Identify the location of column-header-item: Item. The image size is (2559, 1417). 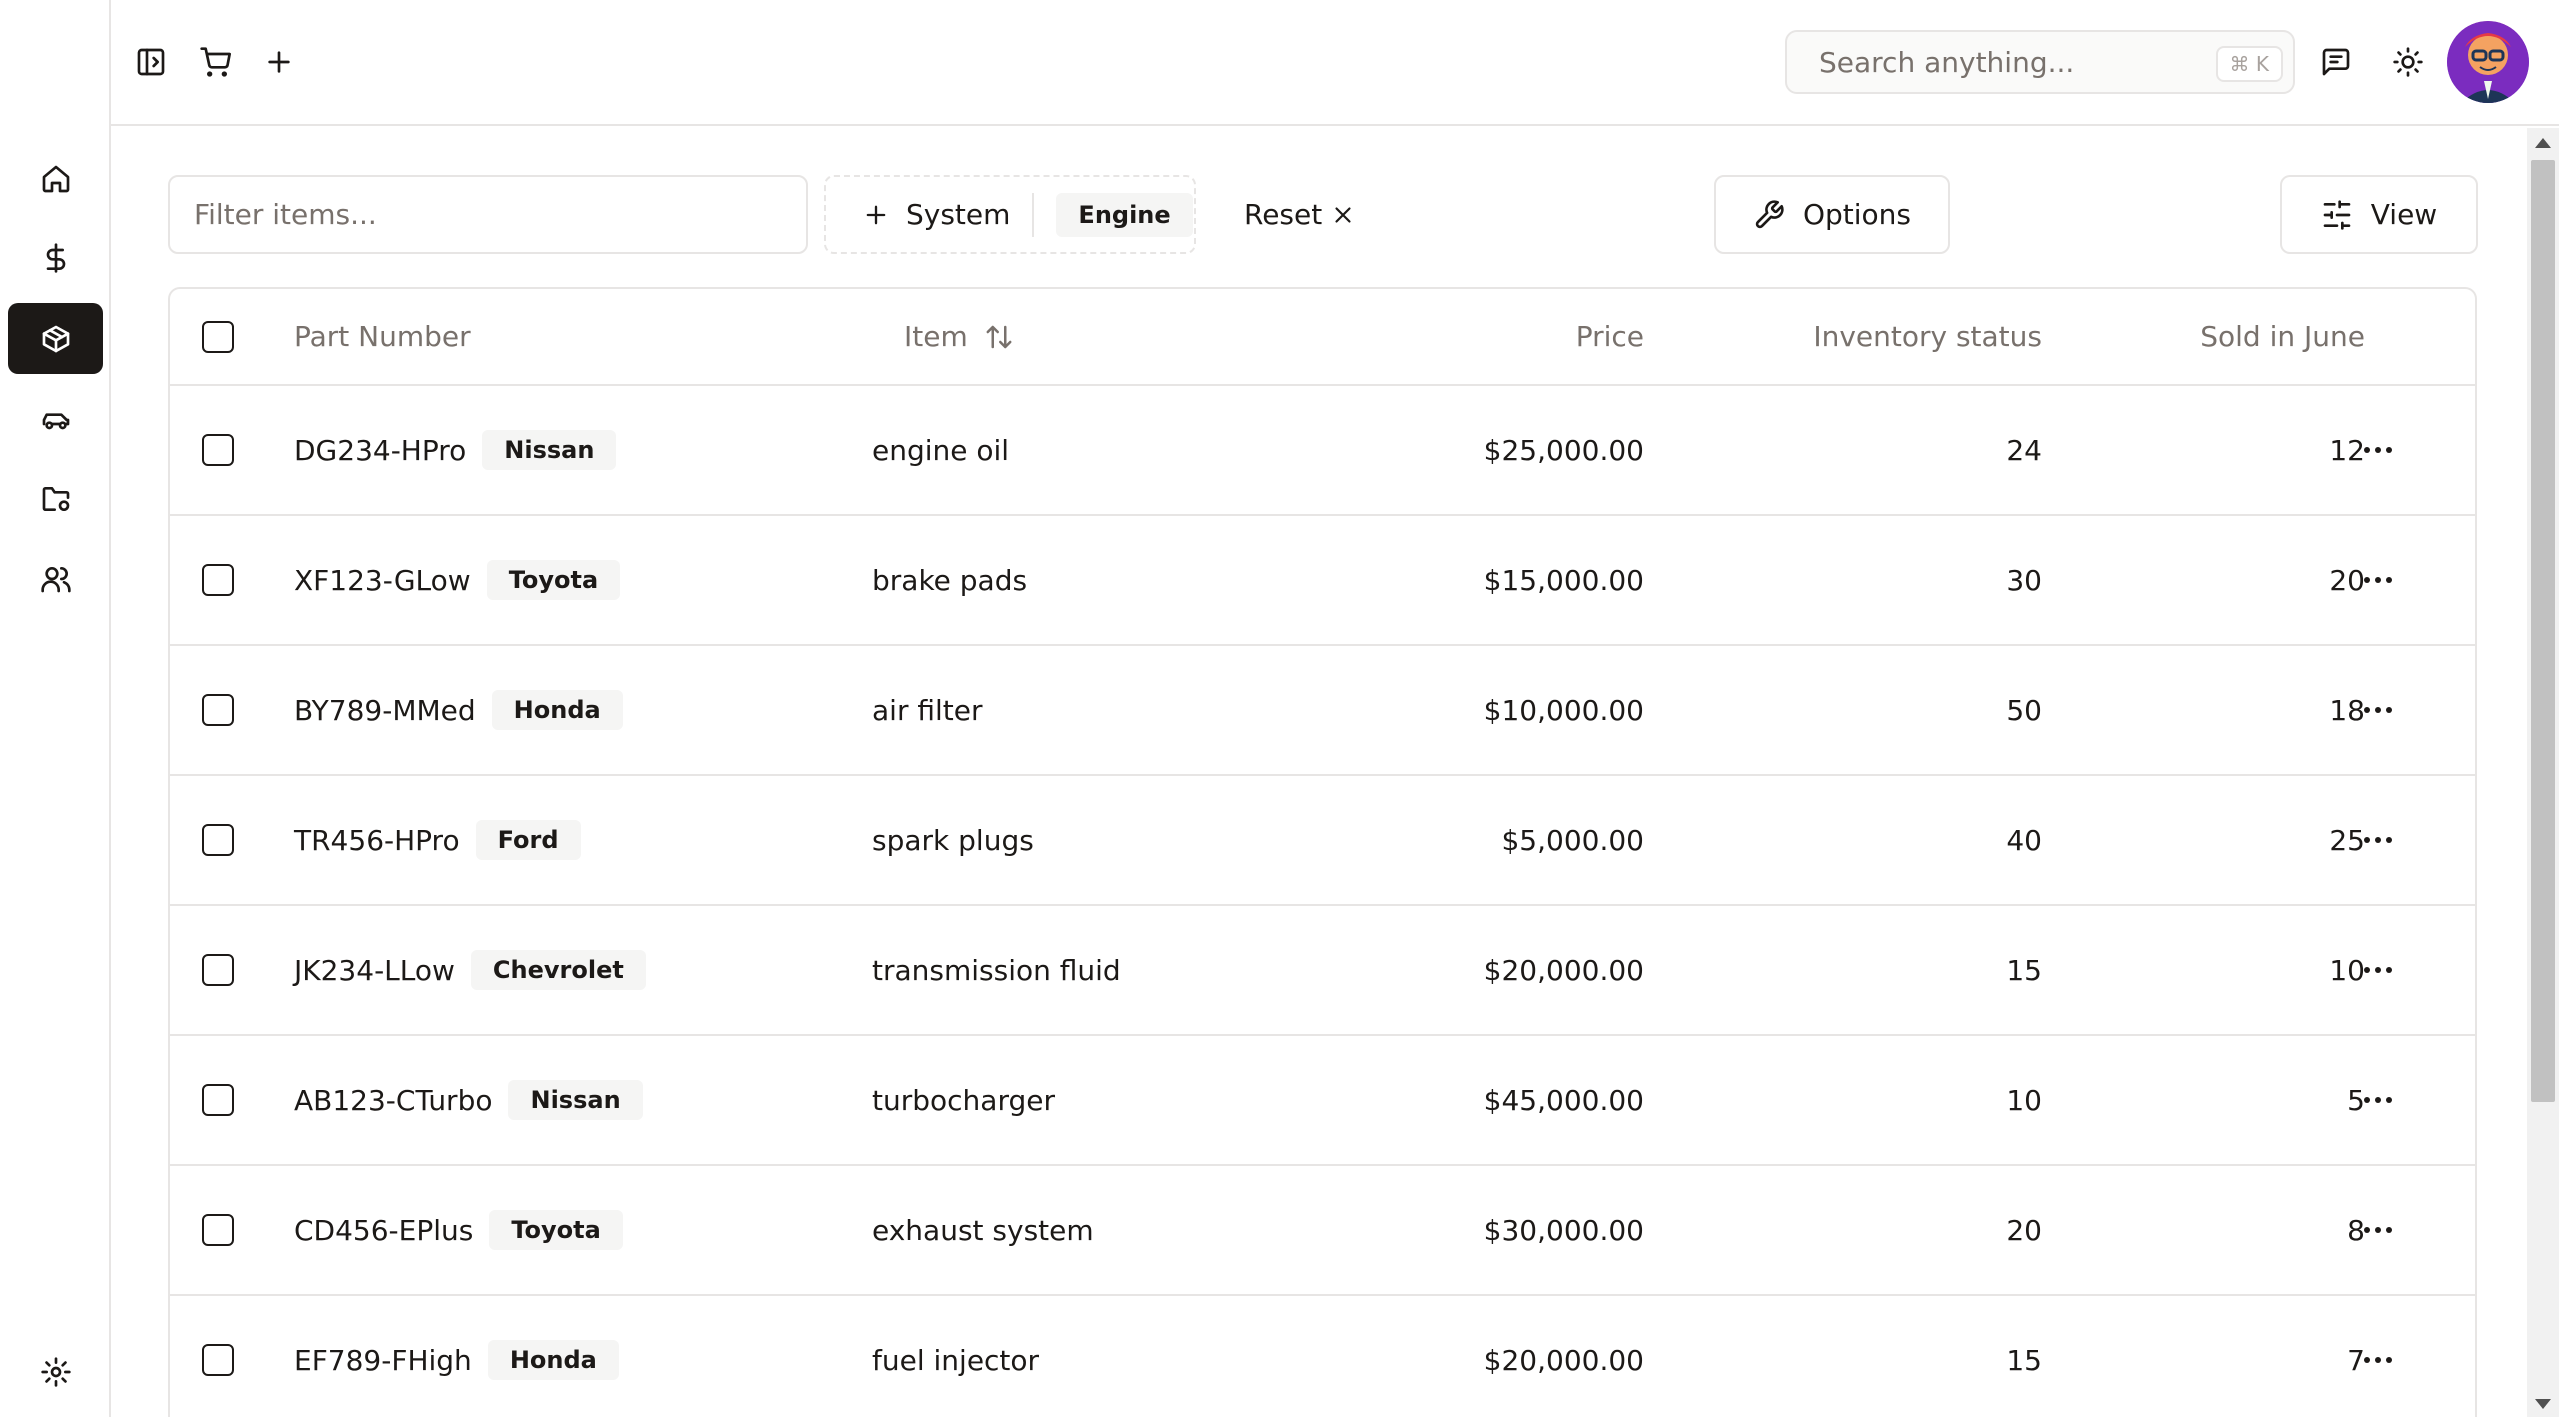
(959, 336).